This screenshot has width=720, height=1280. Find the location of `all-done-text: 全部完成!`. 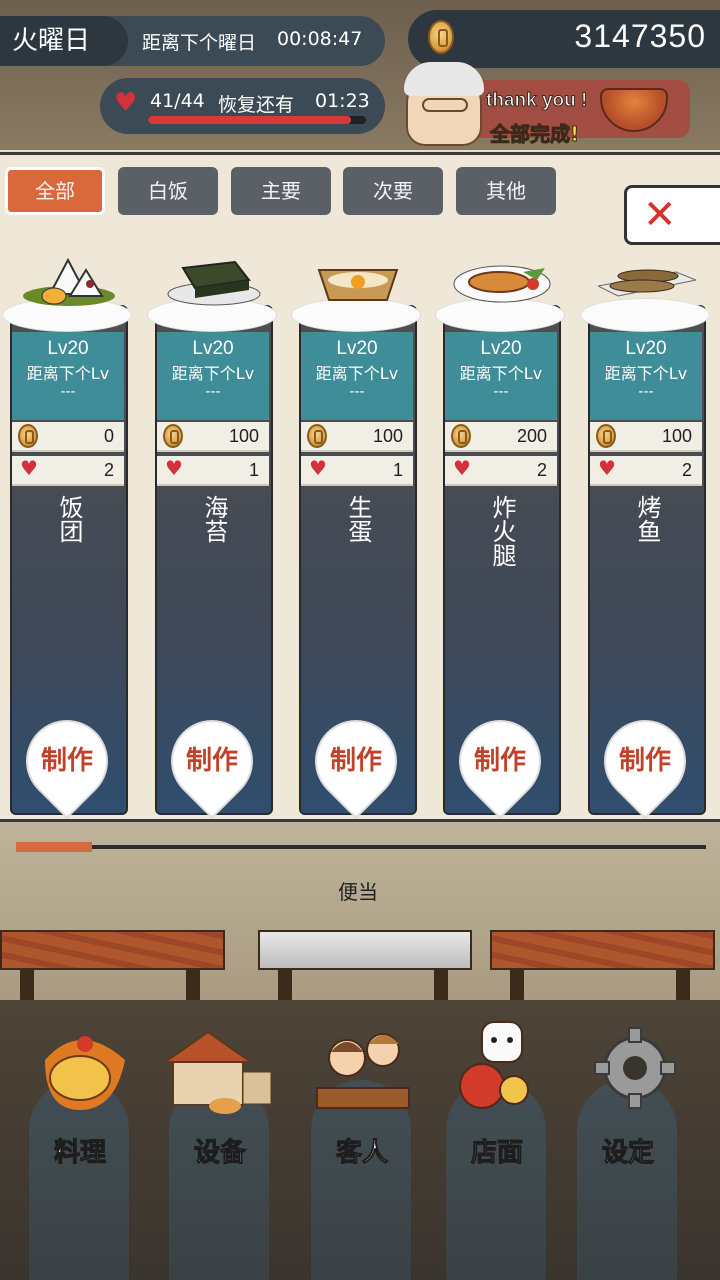

all-done-text: 全部完成! is located at coordinates (534, 134).